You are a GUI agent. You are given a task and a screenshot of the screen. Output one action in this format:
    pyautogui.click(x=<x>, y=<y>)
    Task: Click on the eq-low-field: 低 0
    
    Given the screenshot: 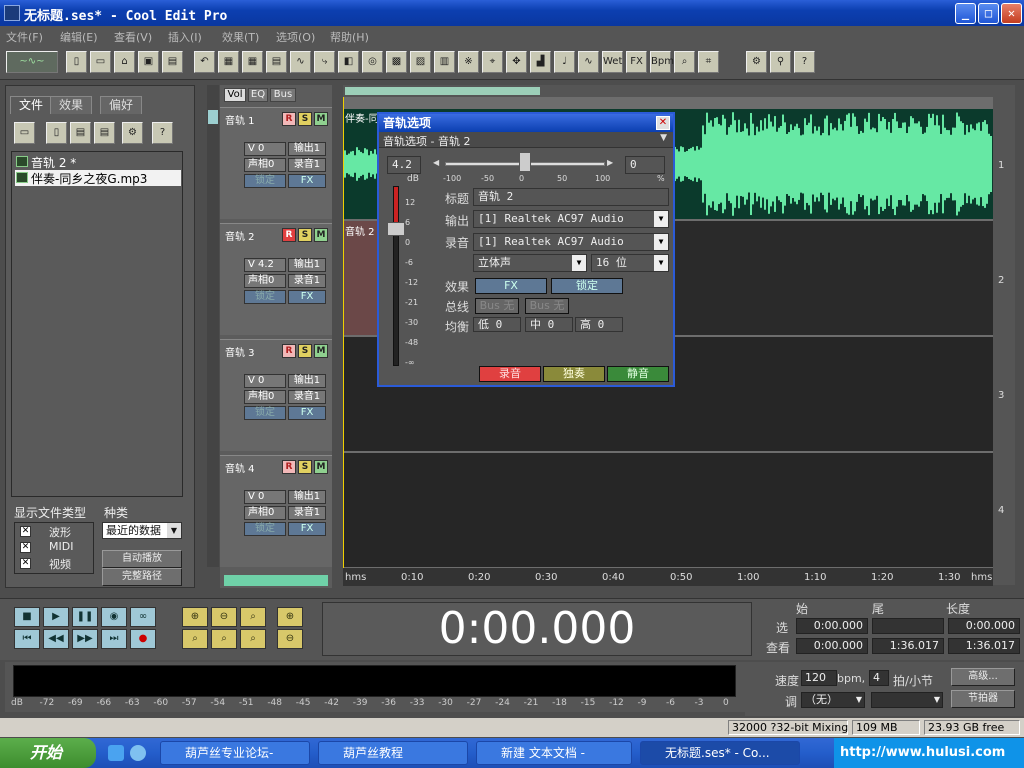 What is the action you would take?
    pyautogui.click(x=497, y=324)
    